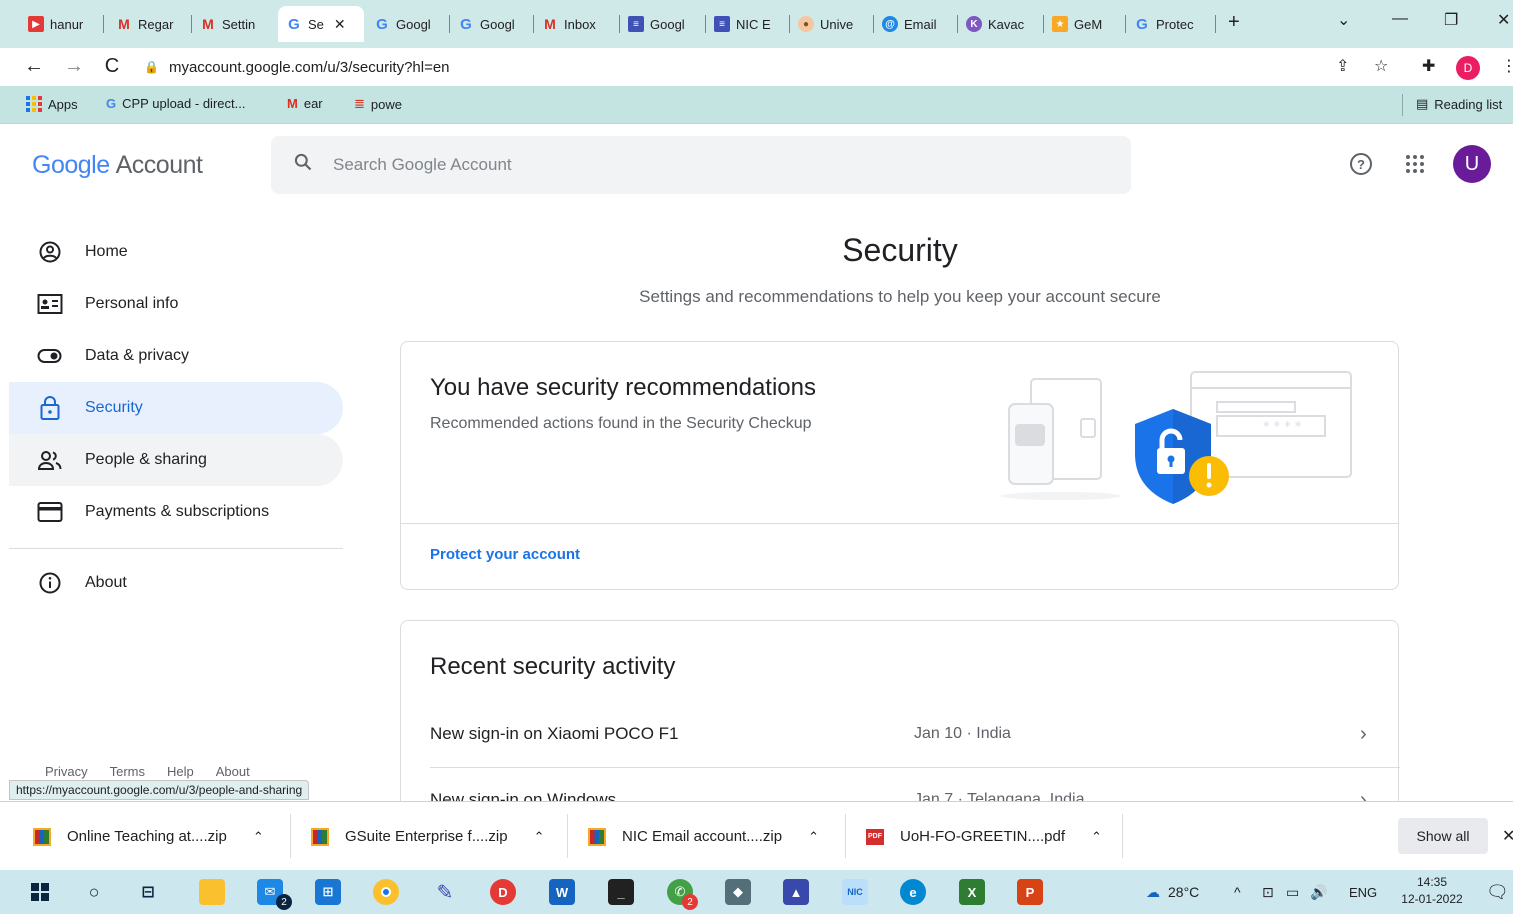 This screenshot has width=1513, height=914. What do you see at coordinates (176, 252) in the screenshot?
I see `sidebar-item-home: Home` at bounding box center [176, 252].